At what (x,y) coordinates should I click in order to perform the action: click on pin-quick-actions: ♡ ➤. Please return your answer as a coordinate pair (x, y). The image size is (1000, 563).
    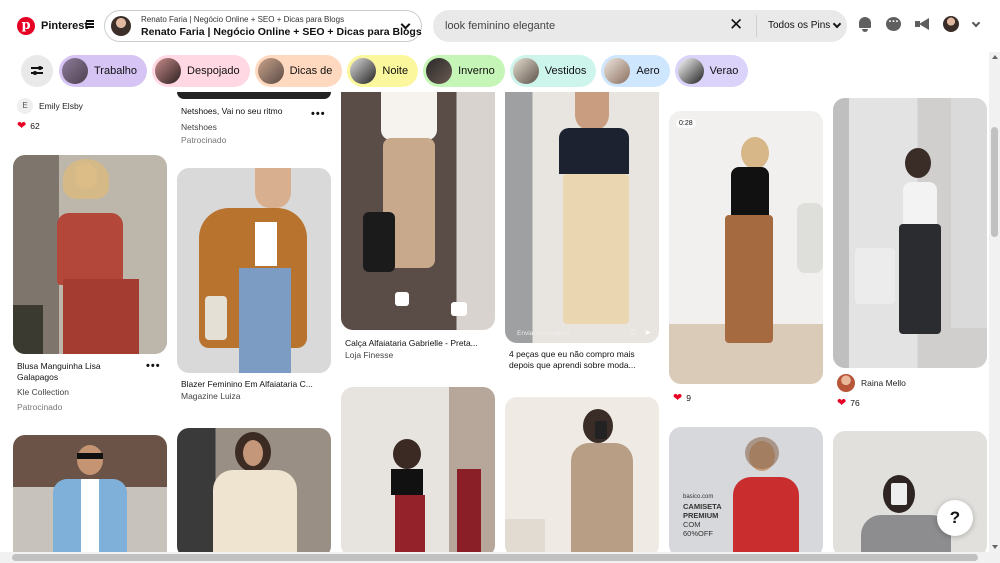
    Looking at the image, I should click on (640, 332).